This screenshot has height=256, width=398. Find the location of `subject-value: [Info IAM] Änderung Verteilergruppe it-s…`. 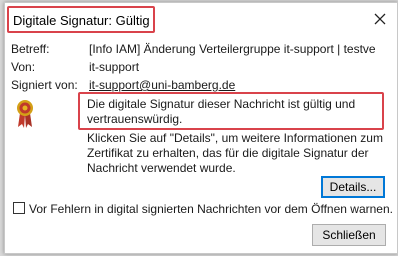

subject-value: [Info IAM] Änderung Verteilergruppe it-s… is located at coordinates (232, 49).